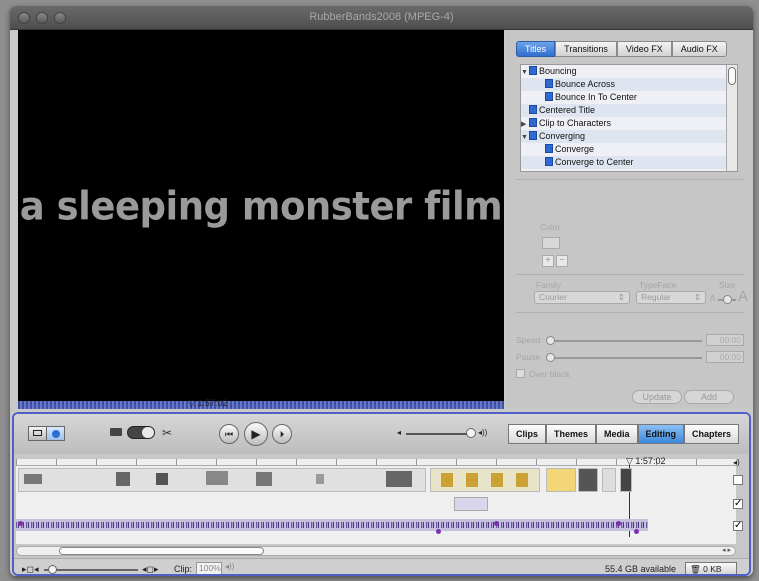  I want to click on list-item: ▼ Converging, so click(629, 136).